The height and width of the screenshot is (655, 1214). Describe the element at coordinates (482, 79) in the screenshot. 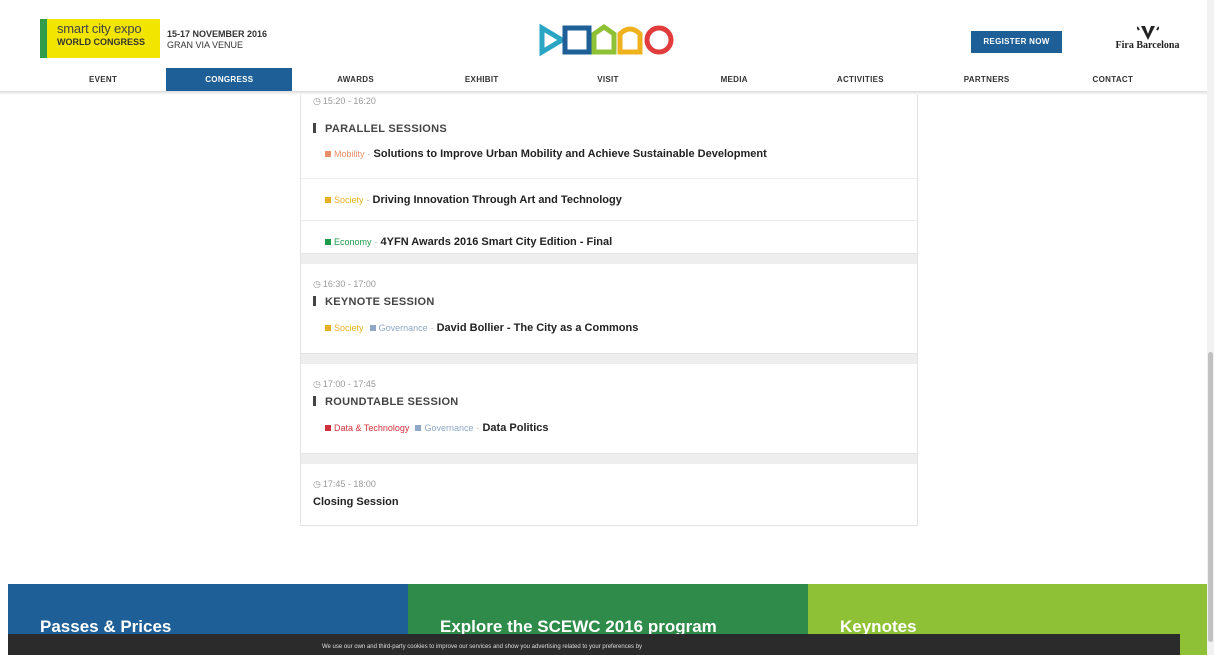

I see `nav-item-exhibit: EXHIBIT` at that location.